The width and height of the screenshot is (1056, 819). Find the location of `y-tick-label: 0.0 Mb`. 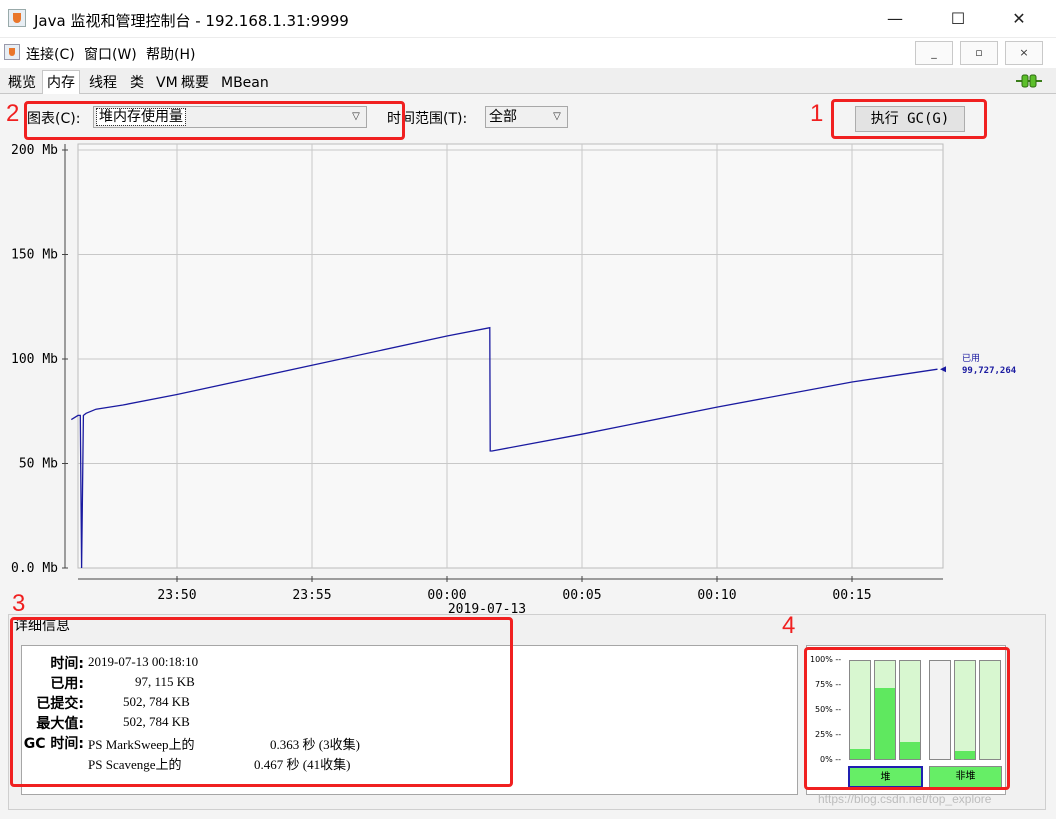

y-tick-label: 0.0 Mb is located at coordinates (34, 568).